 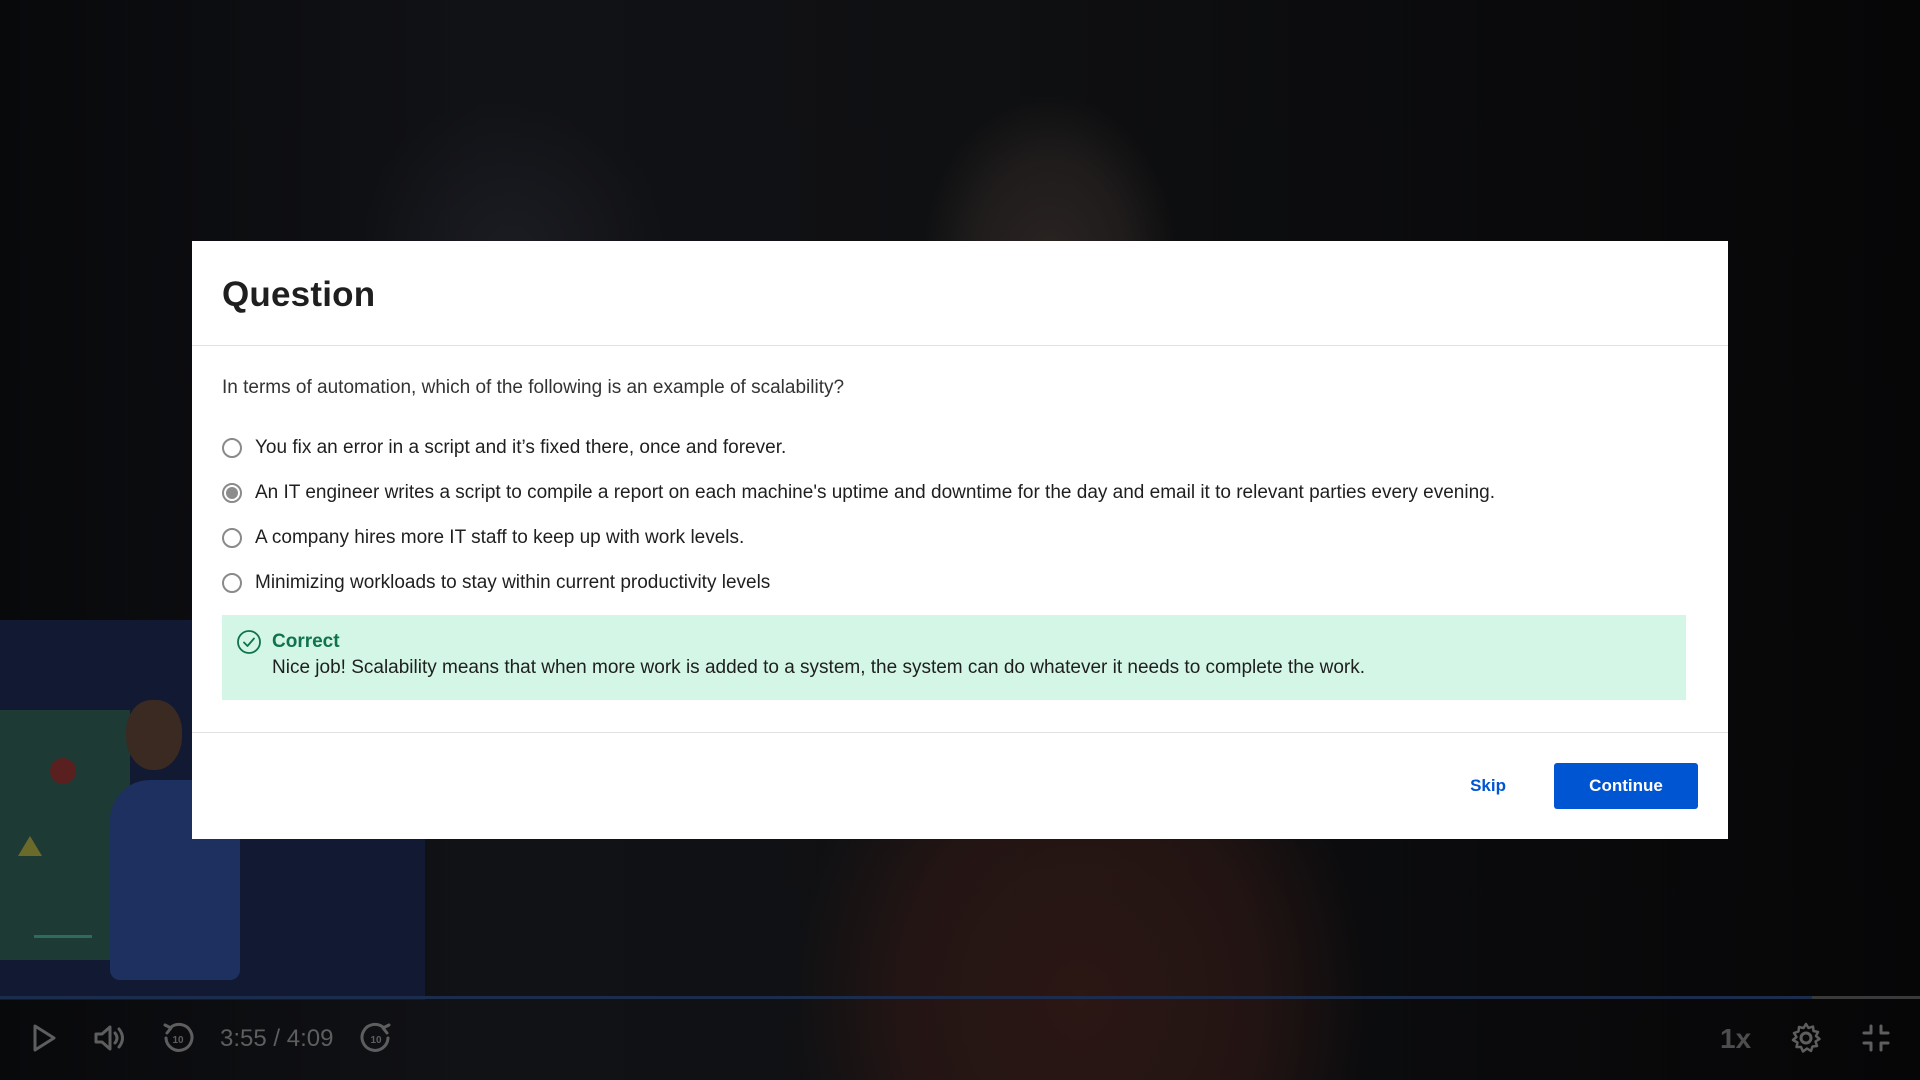 I want to click on exit-fullscreen-button, so click(x=1876, y=1038).